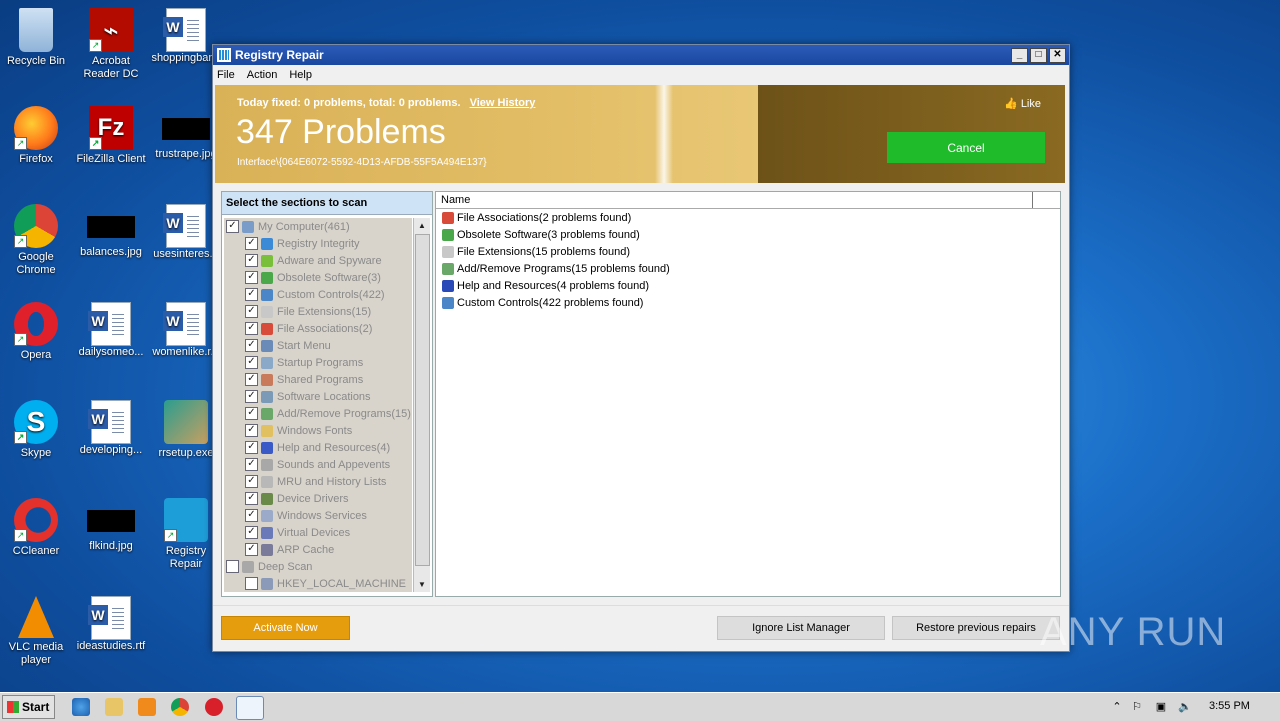  What do you see at coordinates (318, 515) in the screenshot?
I see `tree-item: ✓ Windows Services` at bounding box center [318, 515].